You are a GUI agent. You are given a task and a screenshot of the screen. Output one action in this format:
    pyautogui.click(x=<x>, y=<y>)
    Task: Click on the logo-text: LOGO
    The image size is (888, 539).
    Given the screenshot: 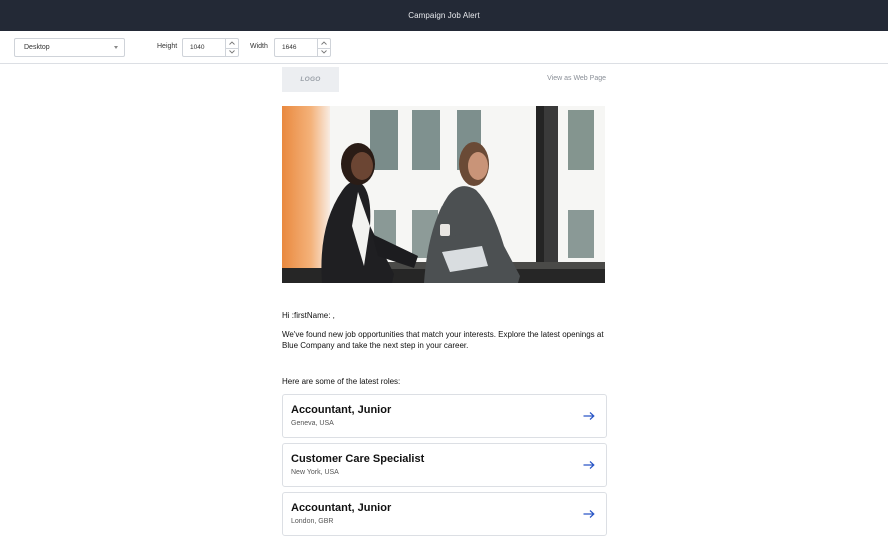 What is the action you would take?
    pyautogui.click(x=310, y=79)
    